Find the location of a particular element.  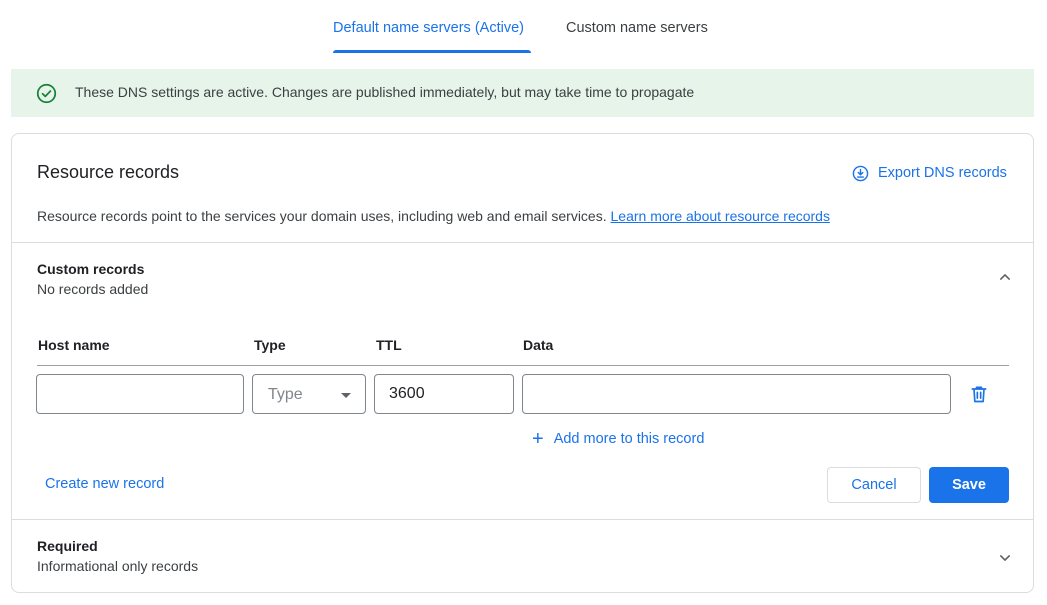

data-input is located at coordinates (736, 394).